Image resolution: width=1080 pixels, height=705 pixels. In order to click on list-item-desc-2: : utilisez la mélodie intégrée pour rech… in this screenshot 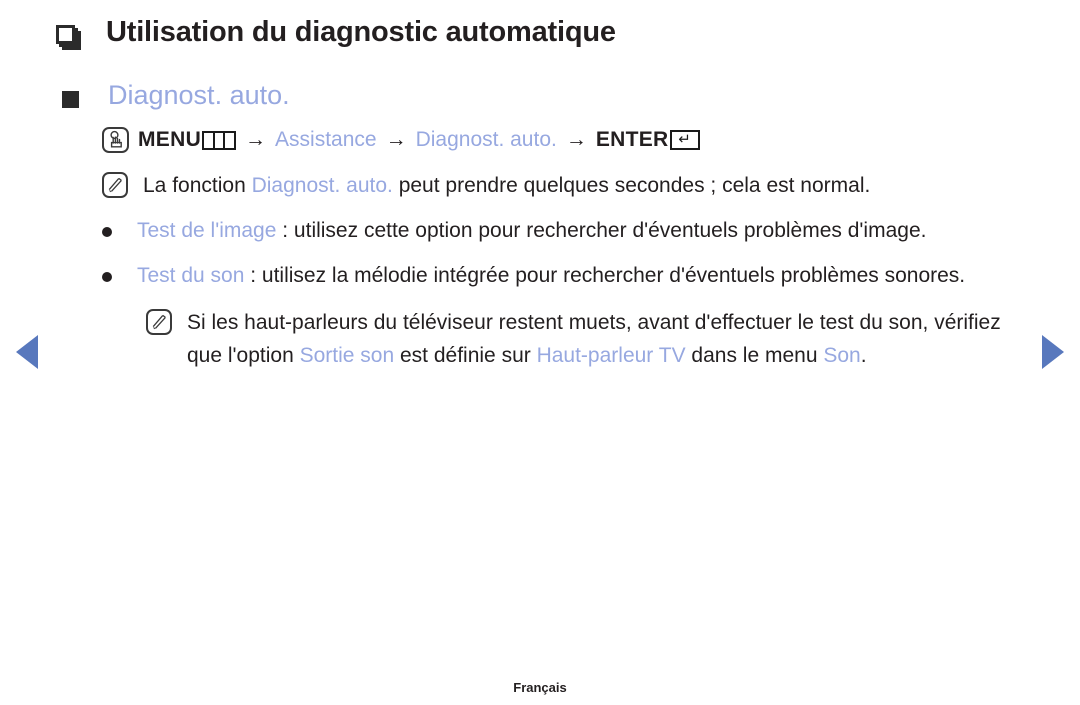, I will do `click(605, 275)`.